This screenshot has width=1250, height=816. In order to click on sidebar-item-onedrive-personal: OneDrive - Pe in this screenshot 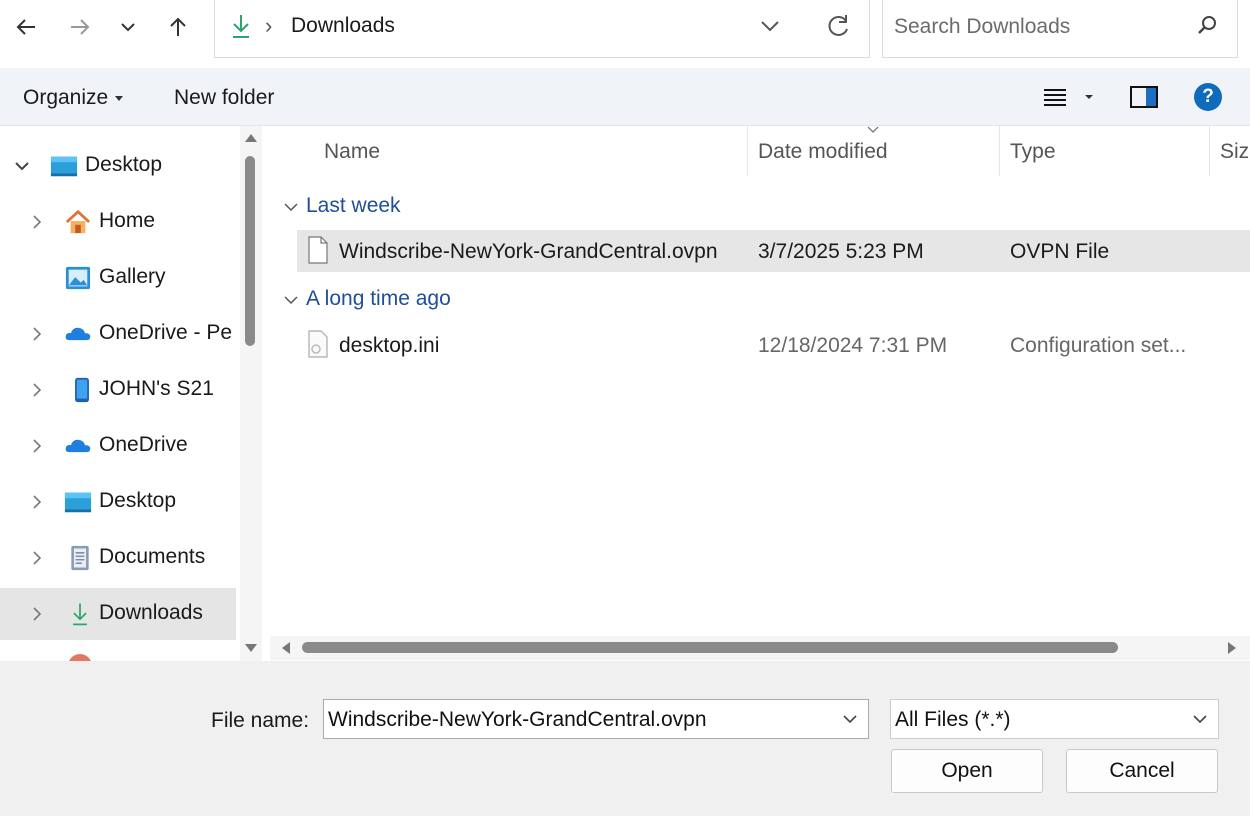, I will do `click(118, 334)`.